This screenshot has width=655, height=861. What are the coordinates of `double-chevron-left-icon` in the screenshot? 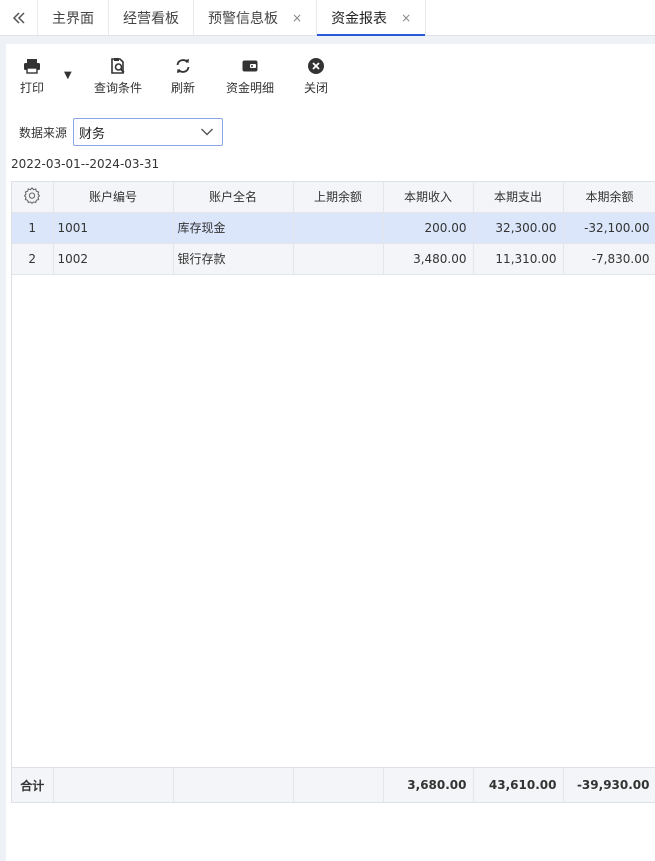 It's located at (18, 17).